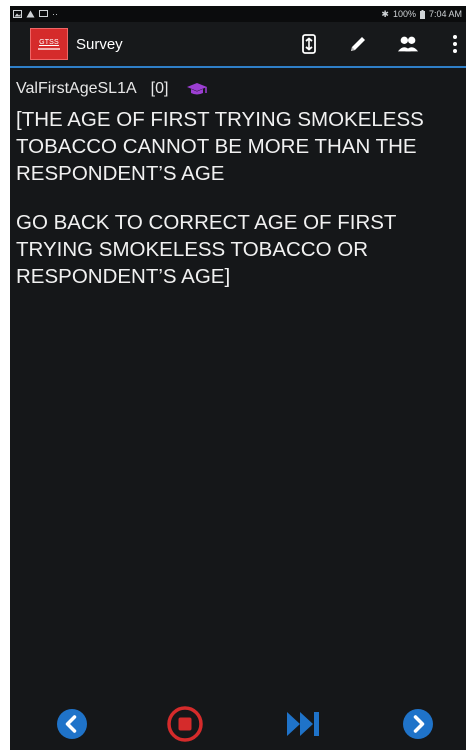 The width and height of the screenshot is (466, 750). I want to click on edit-button, so click(358, 44).